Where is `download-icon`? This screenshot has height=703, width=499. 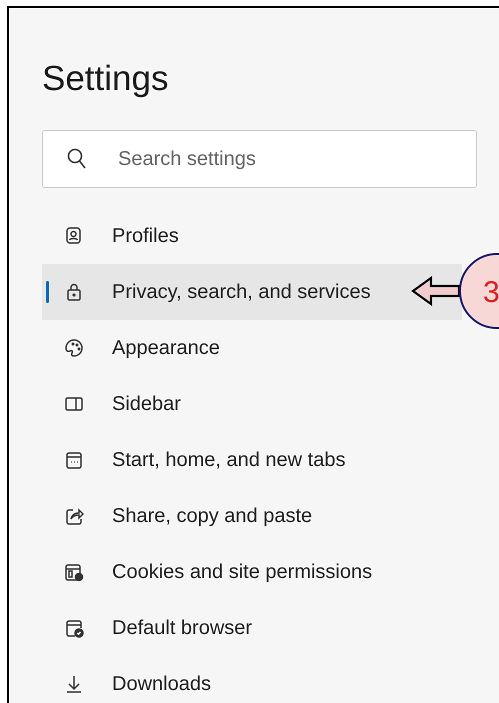
download-icon is located at coordinates (74, 684).